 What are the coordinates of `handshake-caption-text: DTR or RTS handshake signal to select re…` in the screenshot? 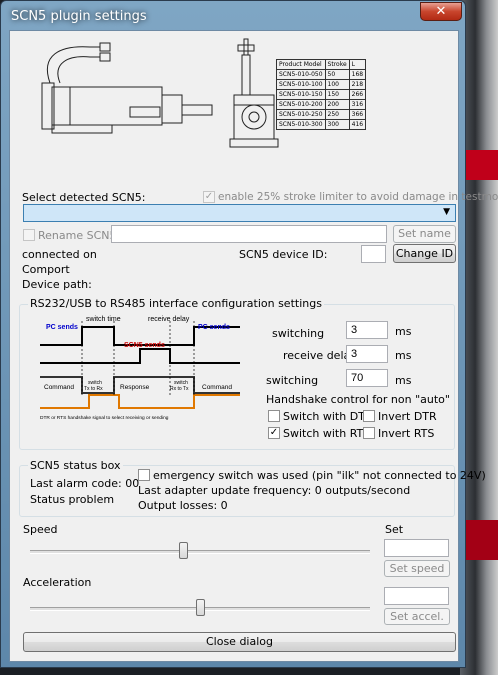 It's located at (104, 418).